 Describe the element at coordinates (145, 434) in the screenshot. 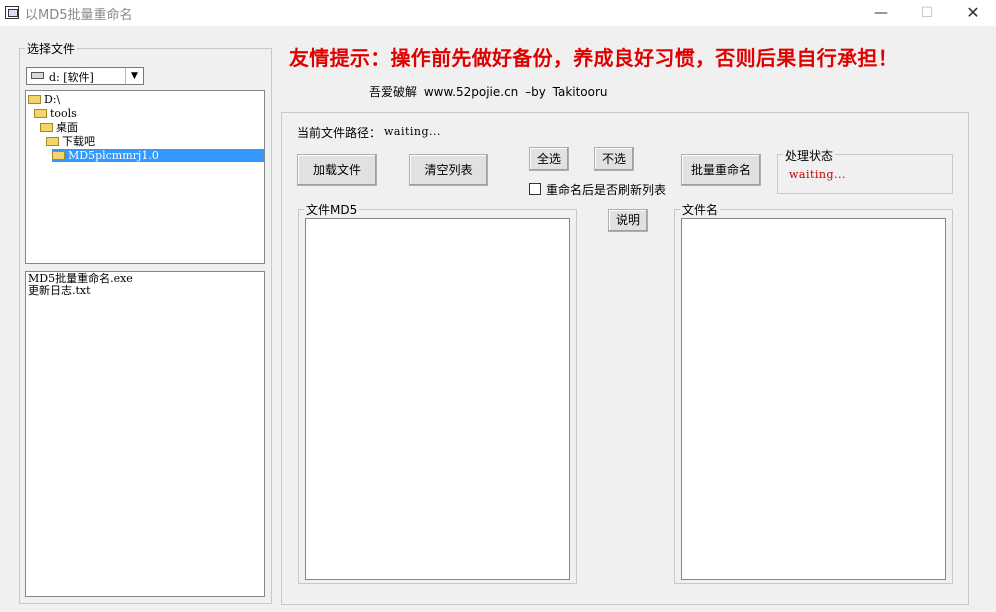

I see `file-list: MD5批量重命名.exe 更新日志.txt` at that location.